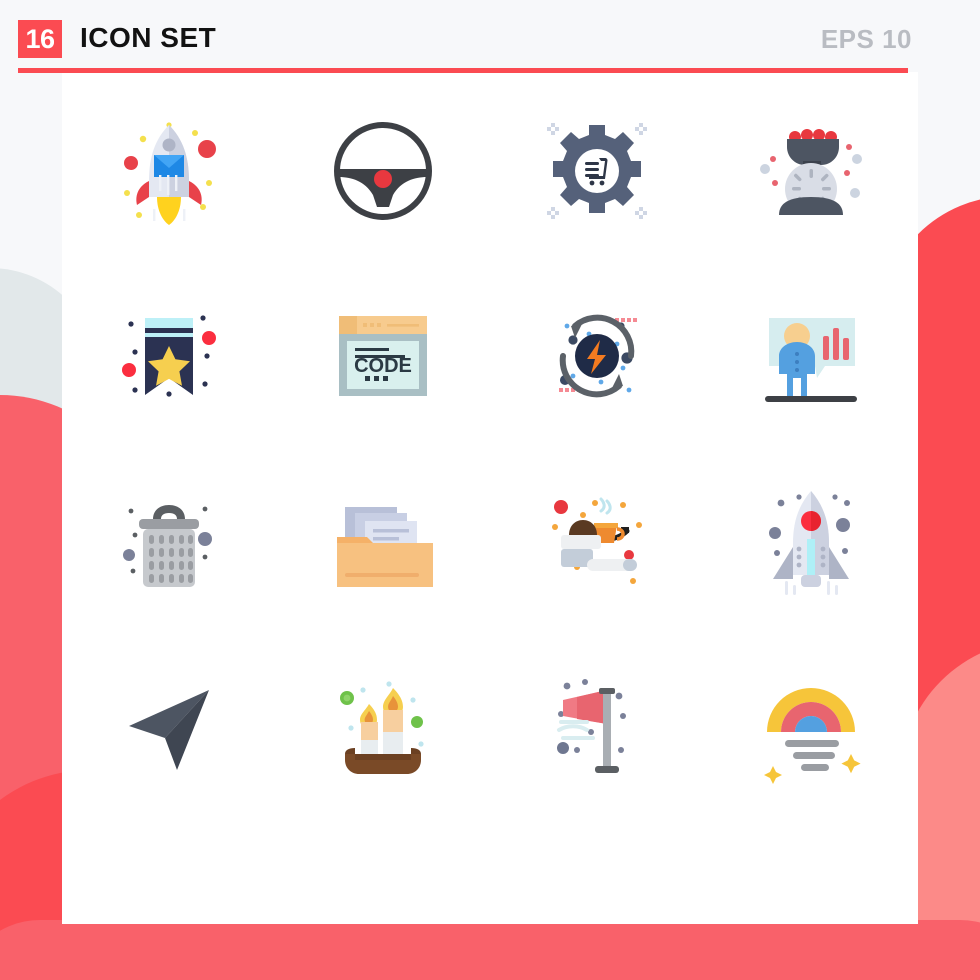 This screenshot has width=980, height=980. Describe the element at coordinates (170, 173) in the screenshot. I see `rocket-email-icon` at that location.